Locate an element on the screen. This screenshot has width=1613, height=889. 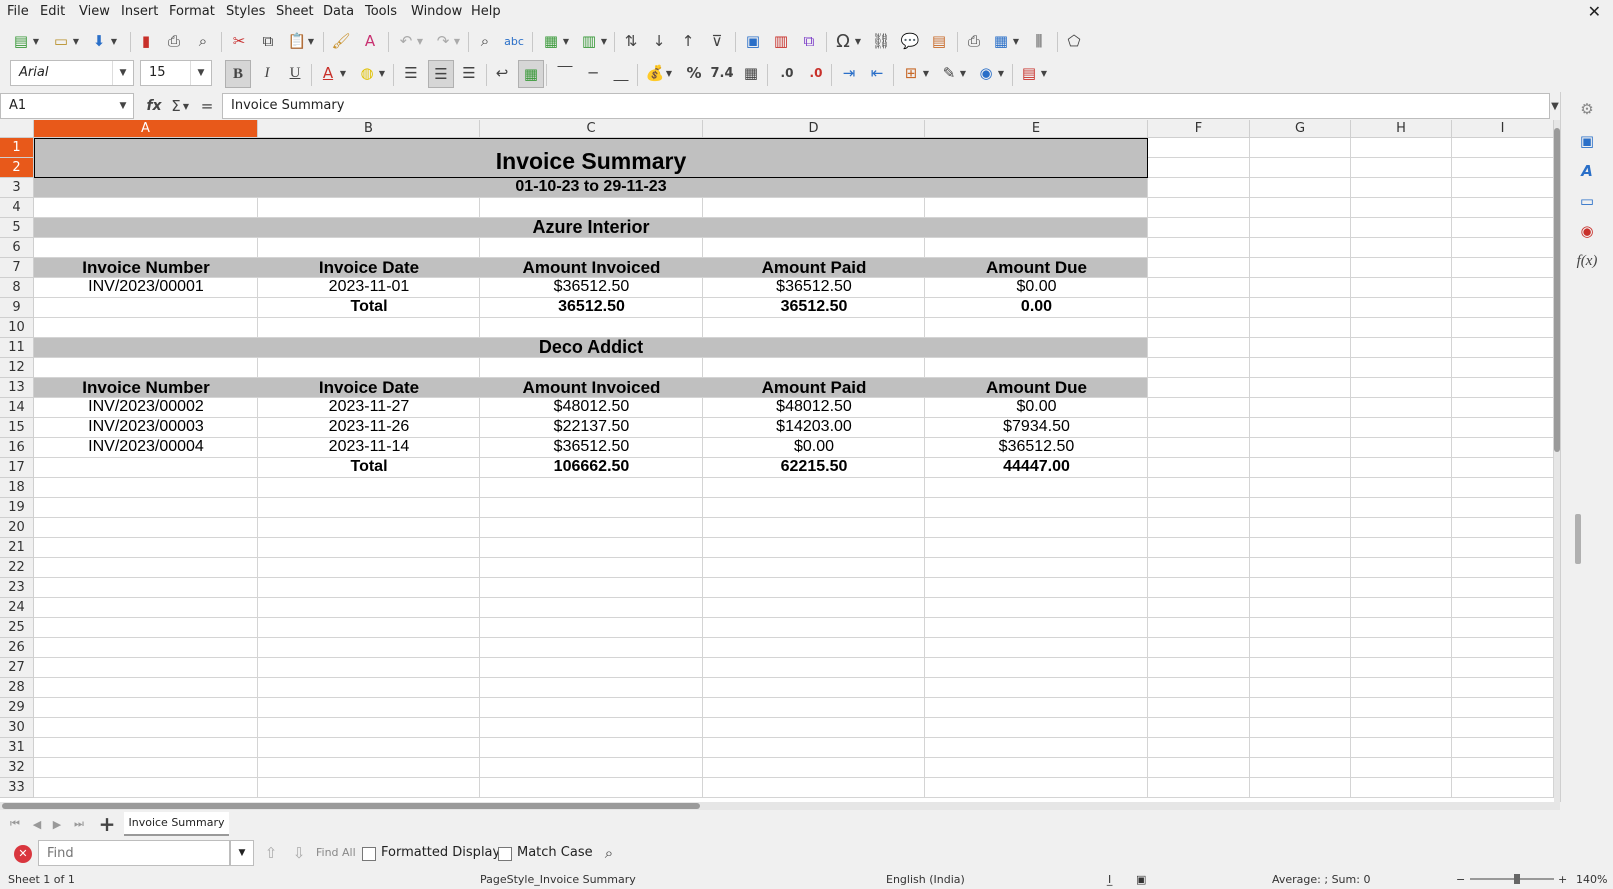
menu-file: File is located at coordinates (18, 11).